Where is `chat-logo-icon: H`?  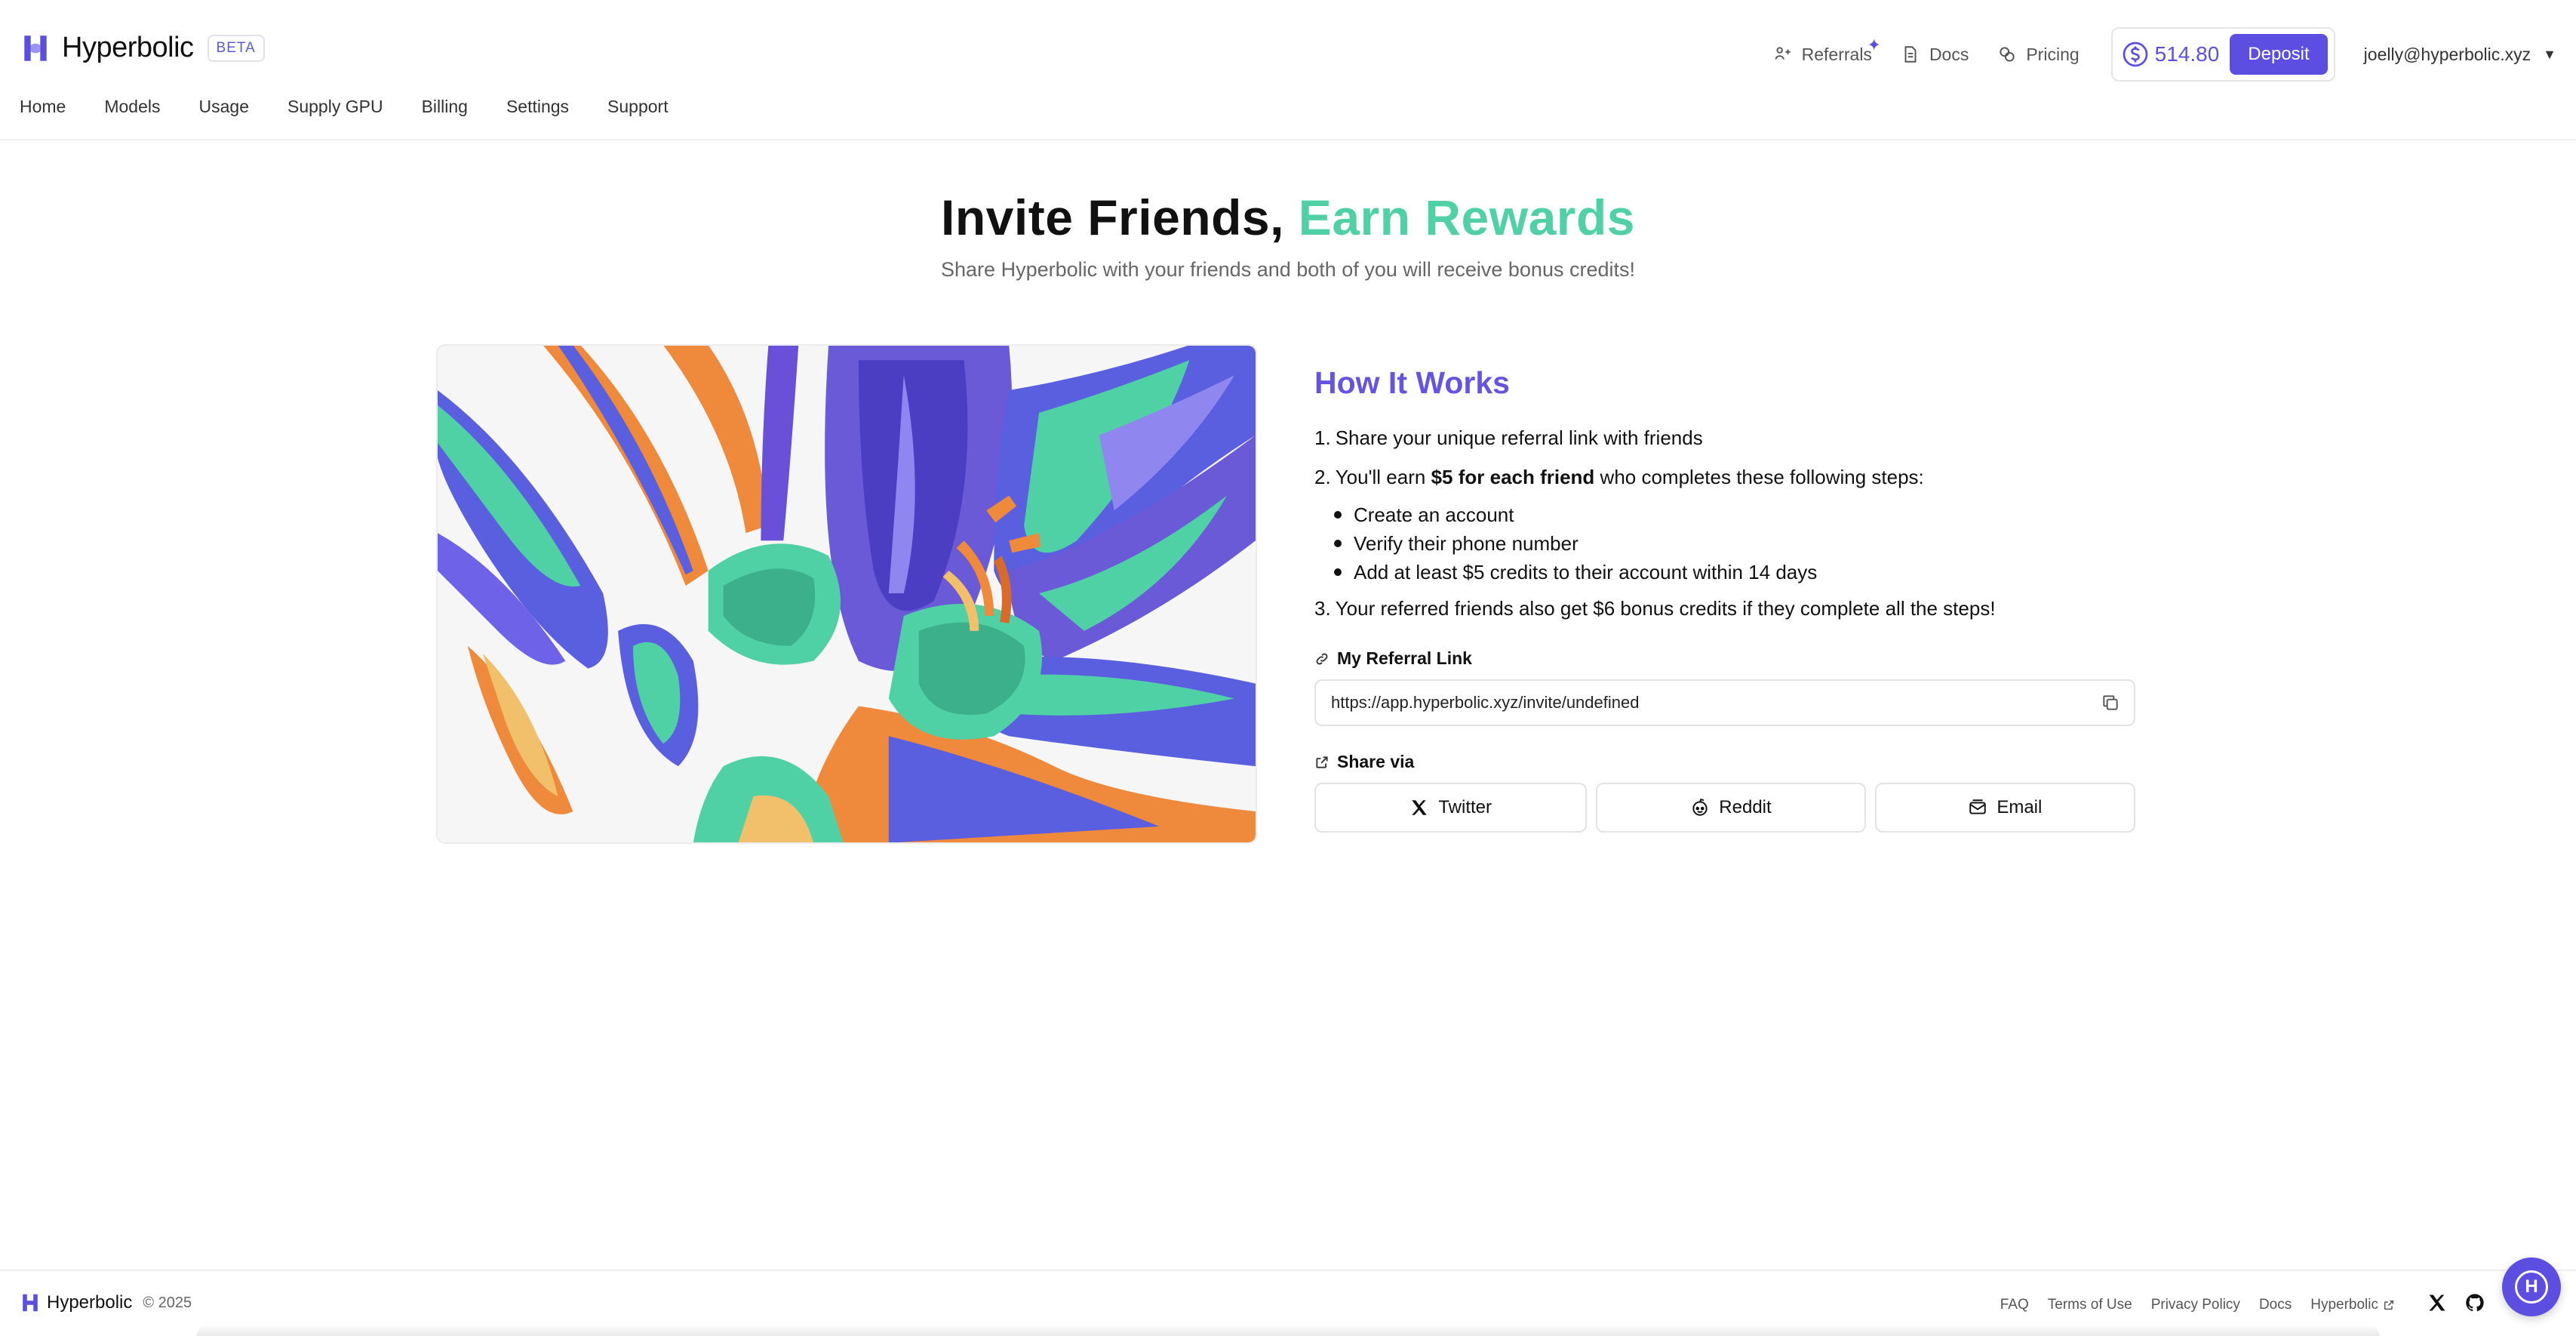 chat-logo-icon: H is located at coordinates (2531, 1287).